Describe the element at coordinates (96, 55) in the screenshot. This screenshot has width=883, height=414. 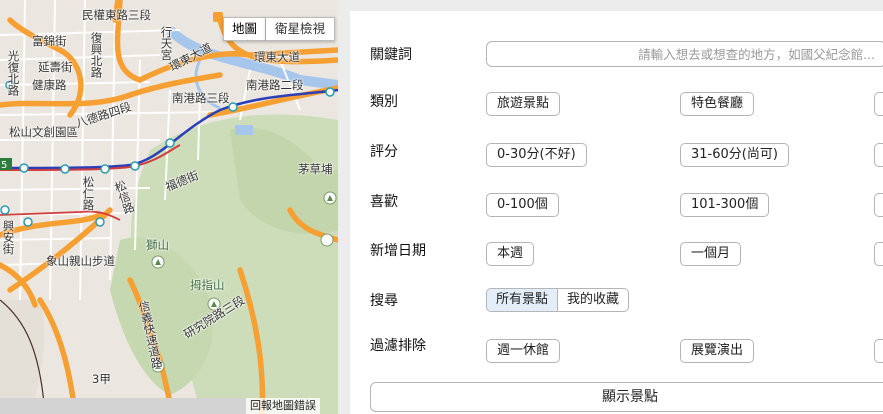
I see `map-label: 復興北路` at that location.